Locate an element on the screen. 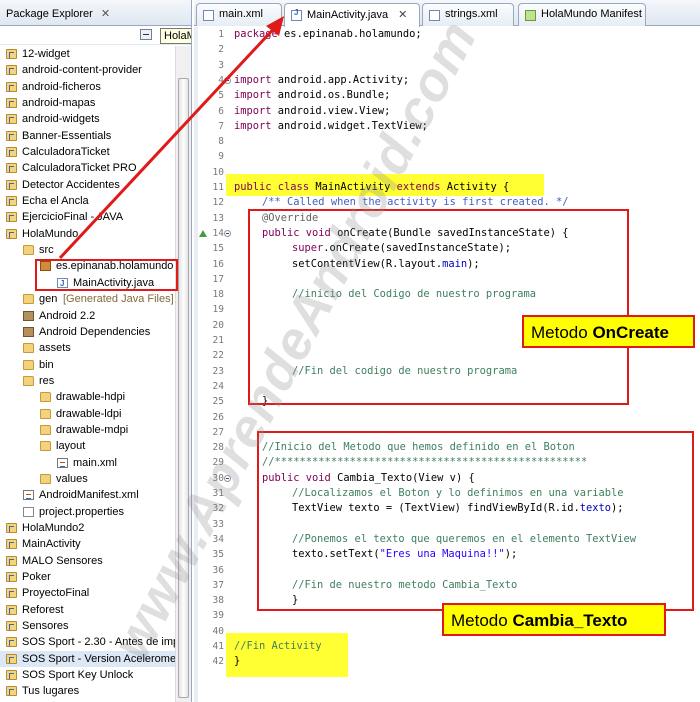 The height and width of the screenshot is (702, 700). tree-item: drawable-ldpi is located at coordinates (87, 414).